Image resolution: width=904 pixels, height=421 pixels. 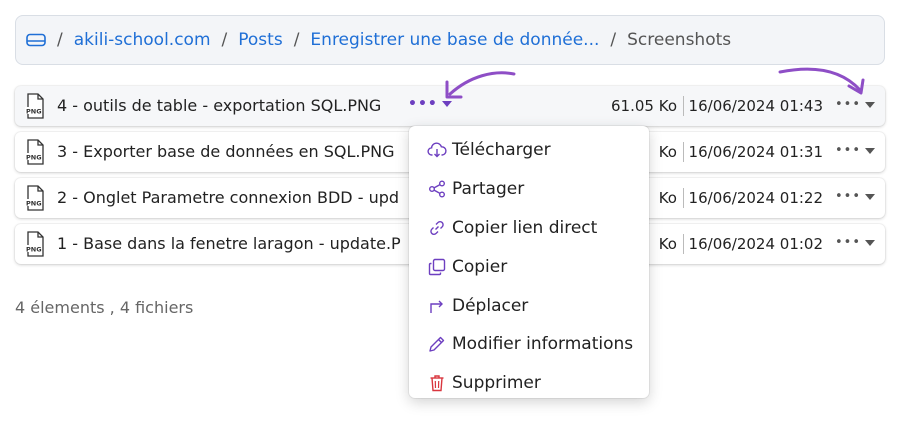 I want to click on file-date: 16/06/2024 01:43, so click(x=755, y=106).